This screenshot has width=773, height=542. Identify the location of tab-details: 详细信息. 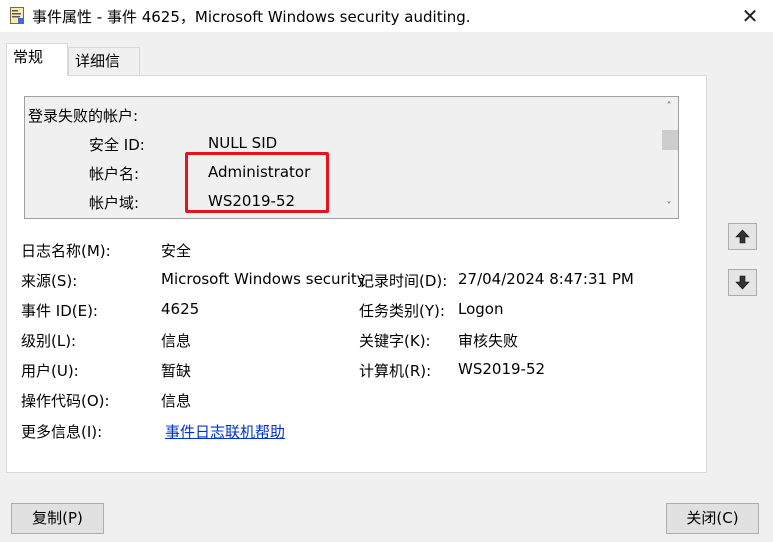
(104, 71).